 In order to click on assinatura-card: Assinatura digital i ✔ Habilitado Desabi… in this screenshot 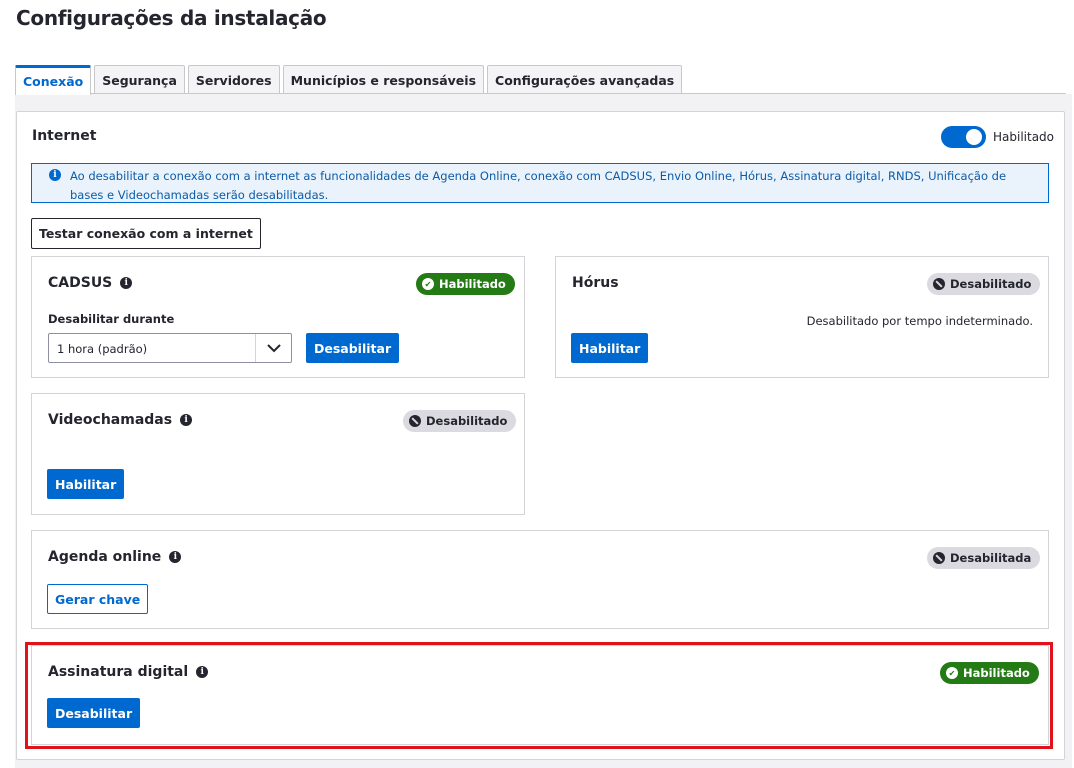, I will do `click(540, 695)`.